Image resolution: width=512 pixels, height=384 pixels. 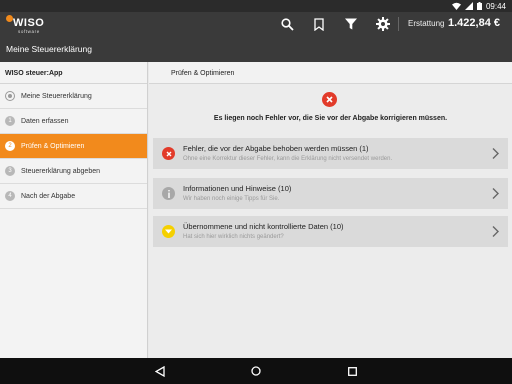 What do you see at coordinates (73, 121) in the screenshot?
I see `sidebar-item-daten-erfassen: 1 Daten erfassen` at bounding box center [73, 121].